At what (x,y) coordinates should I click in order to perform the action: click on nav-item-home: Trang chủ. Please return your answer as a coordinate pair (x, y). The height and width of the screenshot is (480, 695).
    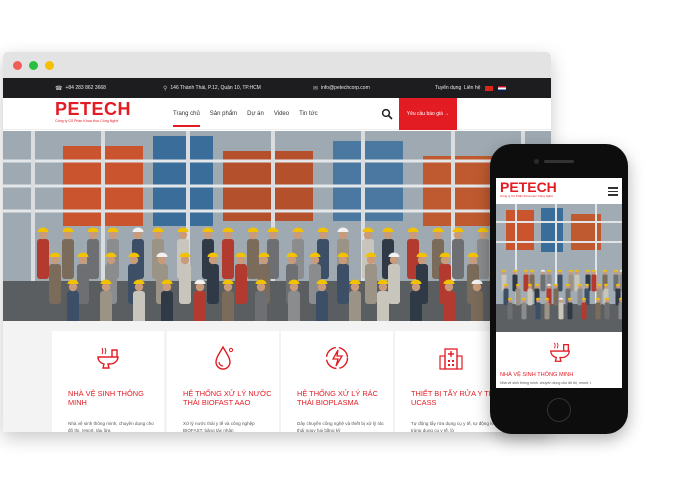
    Looking at the image, I should click on (186, 114).